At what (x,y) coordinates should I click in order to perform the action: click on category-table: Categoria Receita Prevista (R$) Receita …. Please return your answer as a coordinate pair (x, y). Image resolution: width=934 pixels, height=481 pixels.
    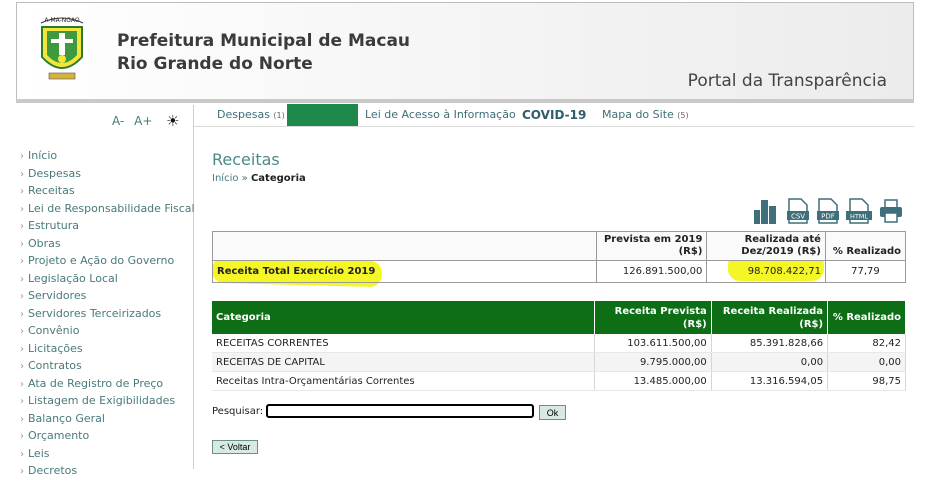
    Looking at the image, I should click on (559, 346).